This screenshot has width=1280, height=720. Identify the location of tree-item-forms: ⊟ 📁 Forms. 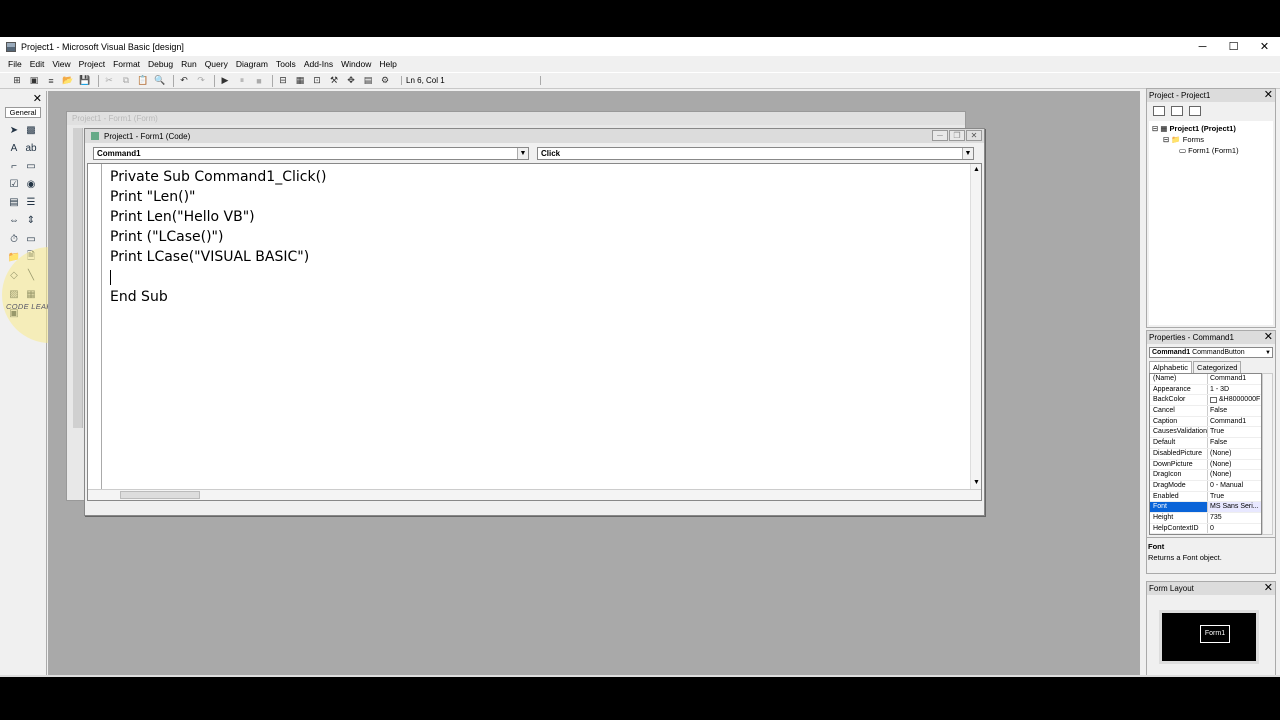
(1183, 139).